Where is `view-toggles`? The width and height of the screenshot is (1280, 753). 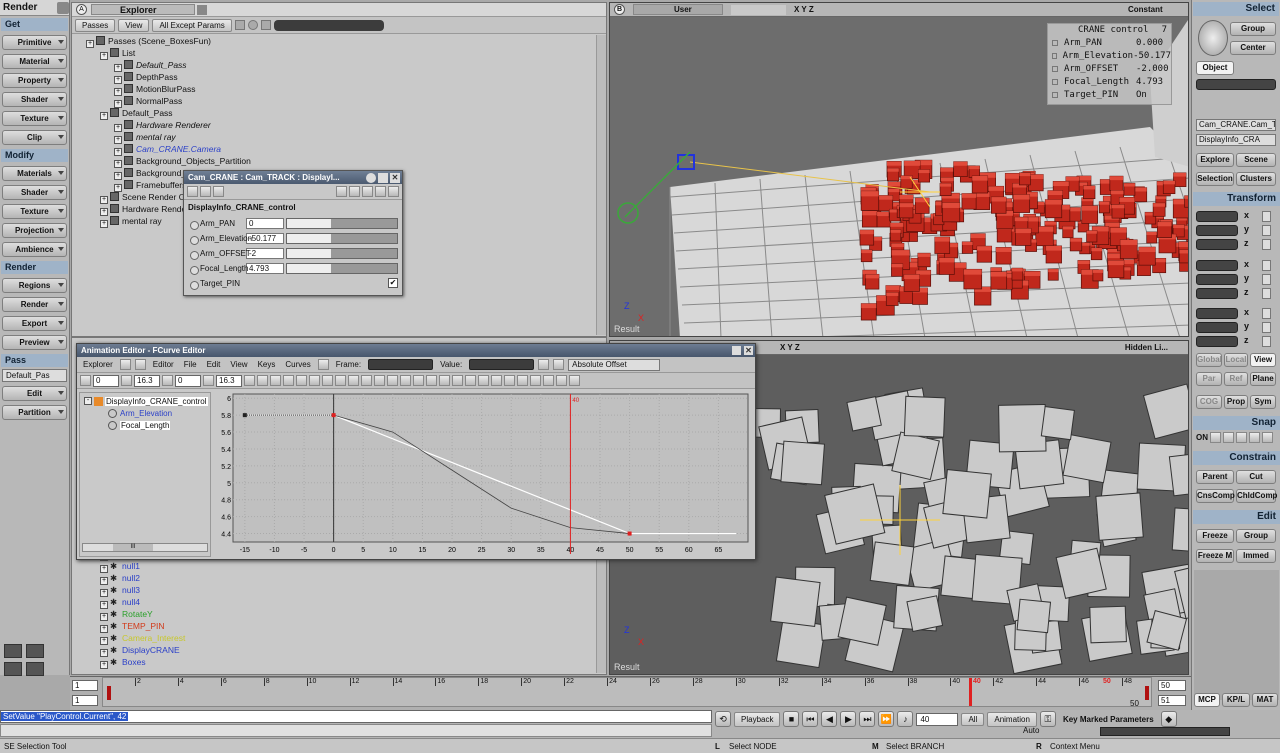 view-toggles is located at coordinates (758, 9).